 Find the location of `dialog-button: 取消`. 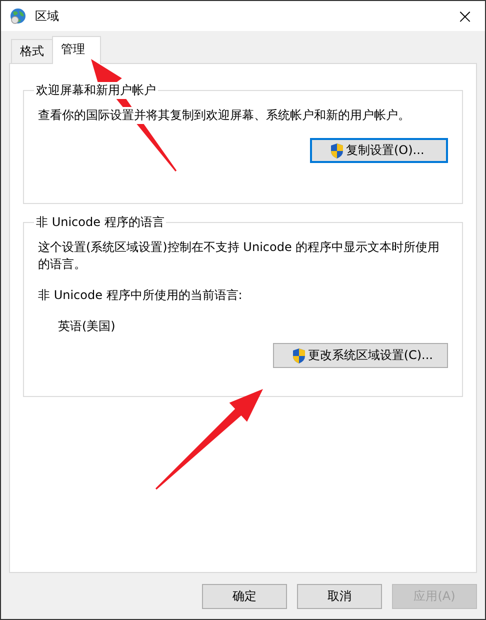

dialog-button: 取消 is located at coordinates (339, 596).